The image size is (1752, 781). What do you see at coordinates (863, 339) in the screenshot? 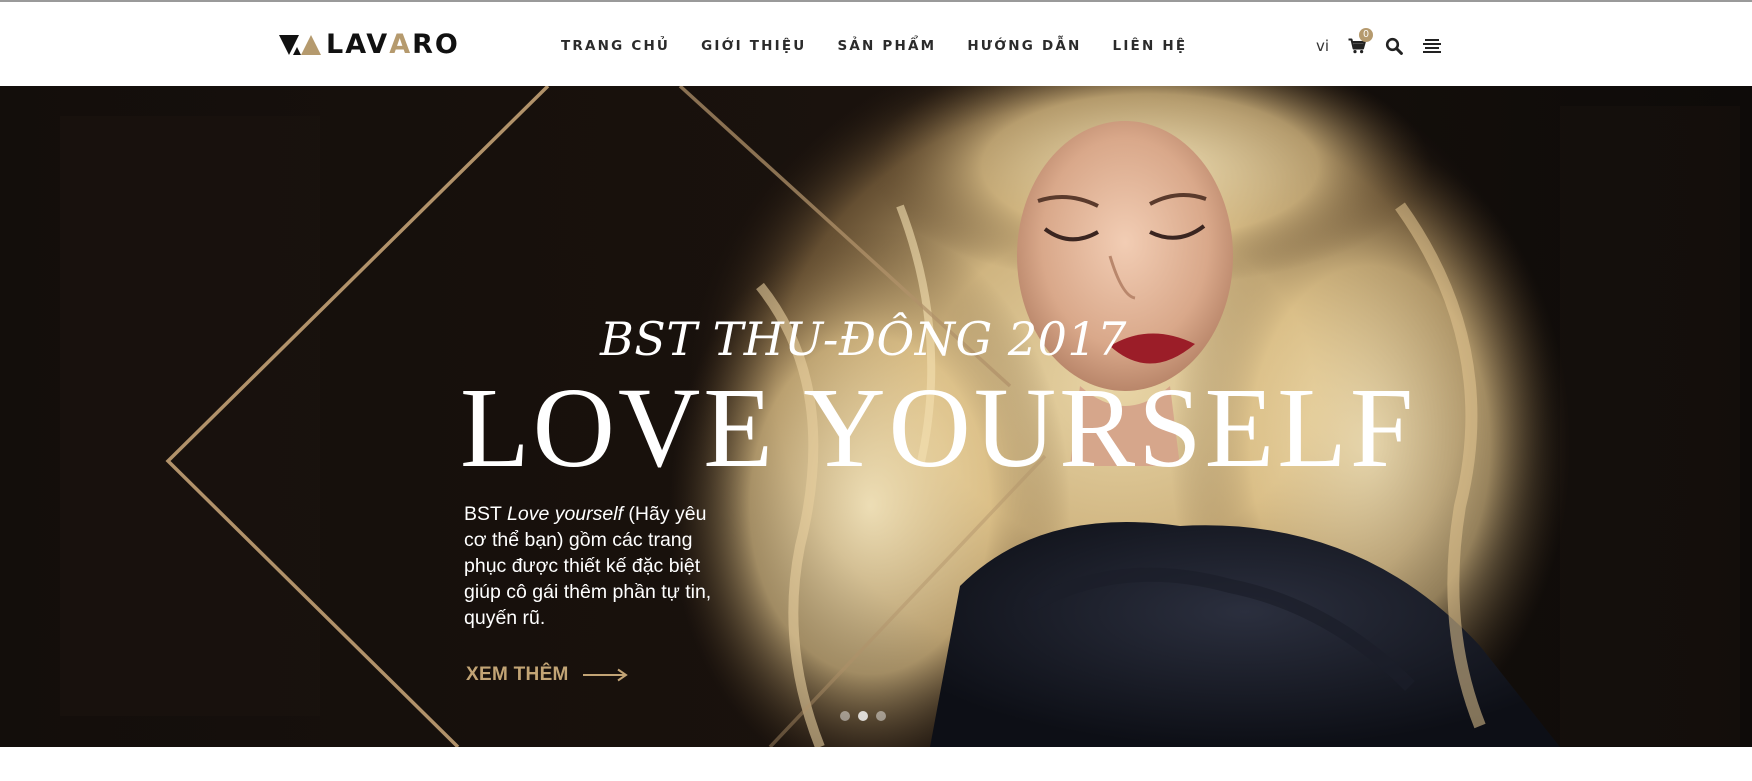
I see `hero-subtitle: BST THU-ĐÔNG 2017` at bounding box center [863, 339].